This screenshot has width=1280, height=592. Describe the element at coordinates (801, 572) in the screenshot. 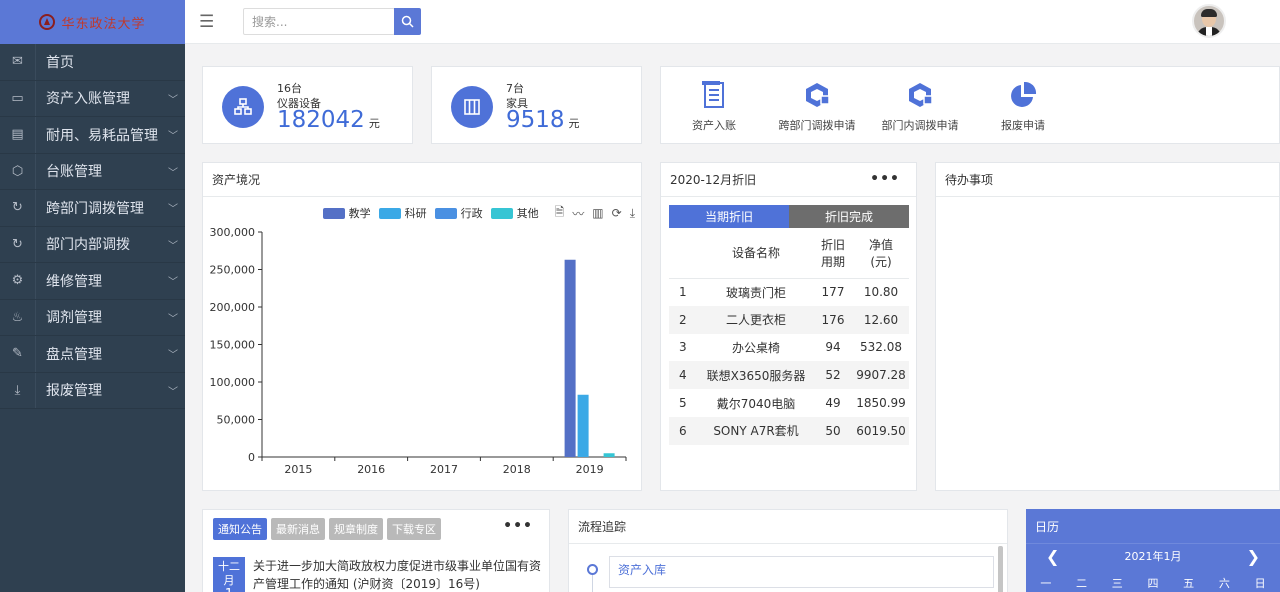

I see `flow-step: 资产入库` at that location.